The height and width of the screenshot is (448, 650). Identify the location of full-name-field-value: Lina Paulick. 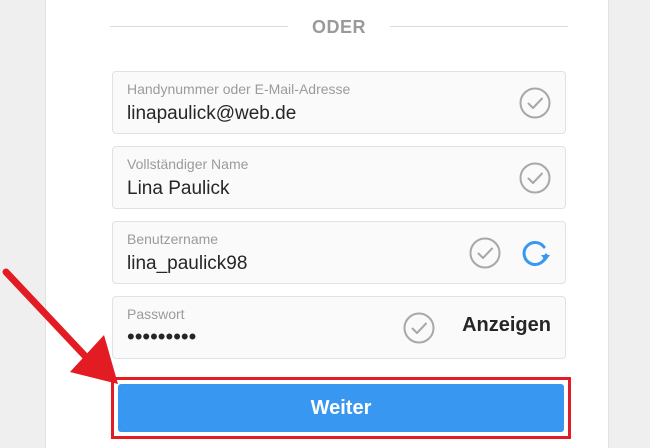
(178, 189).